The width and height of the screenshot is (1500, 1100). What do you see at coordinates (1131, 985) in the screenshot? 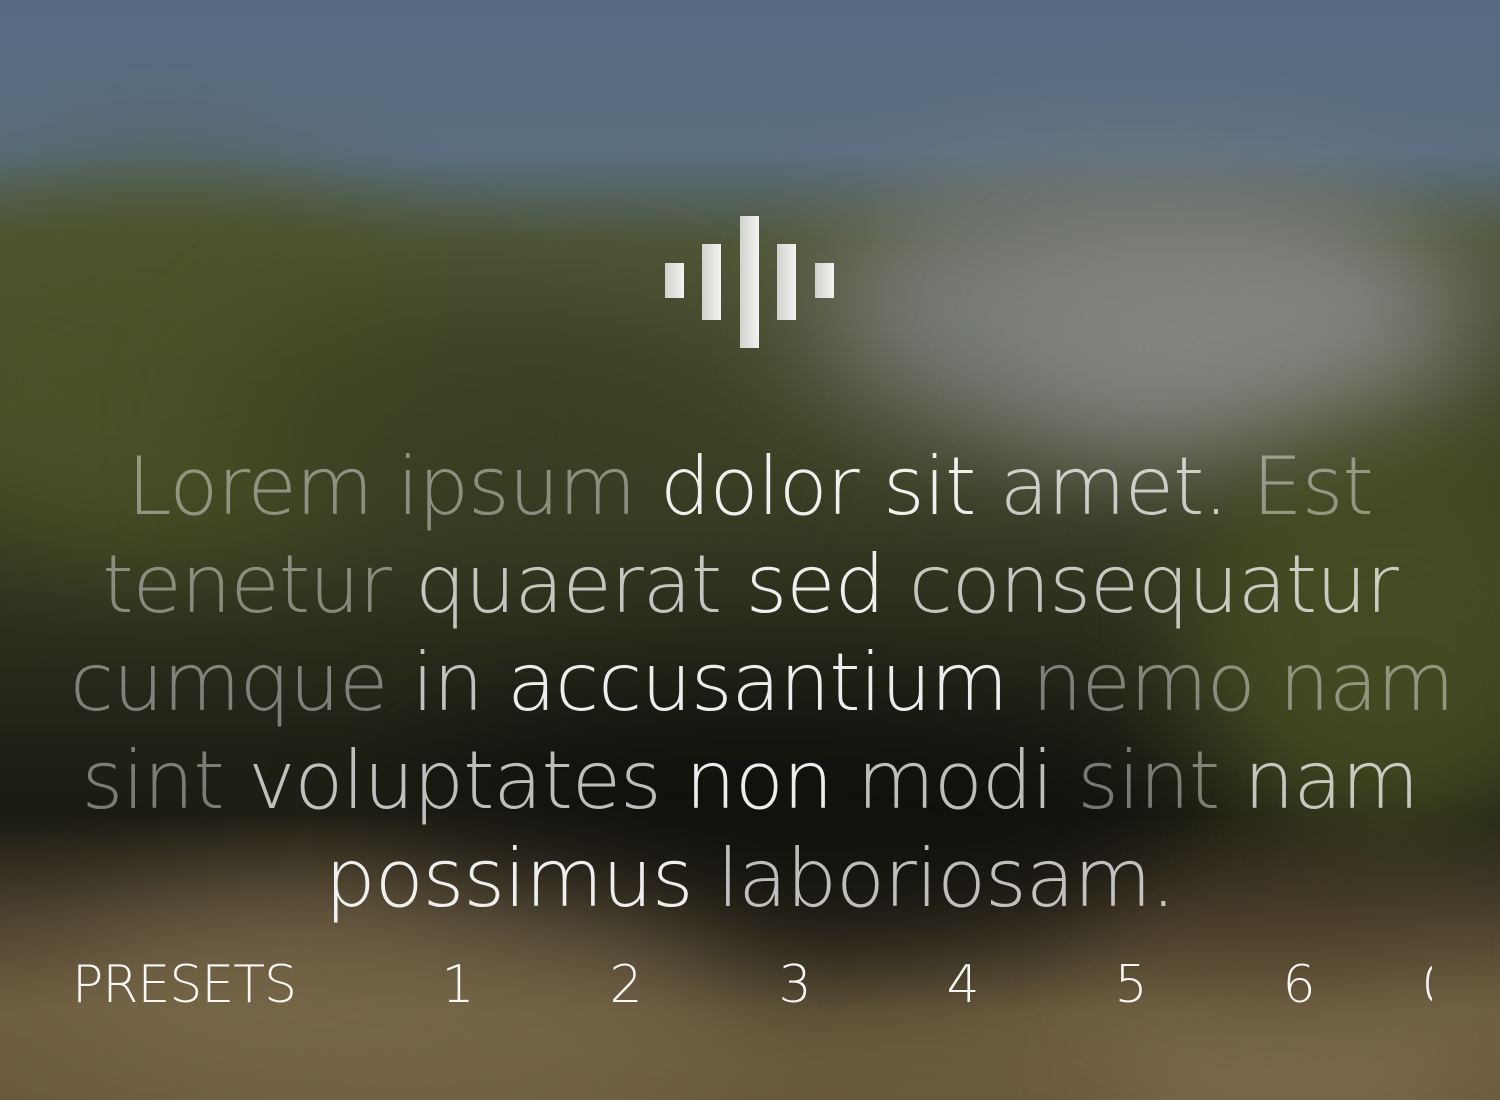
I see `preset-button-5: 5` at bounding box center [1131, 985].